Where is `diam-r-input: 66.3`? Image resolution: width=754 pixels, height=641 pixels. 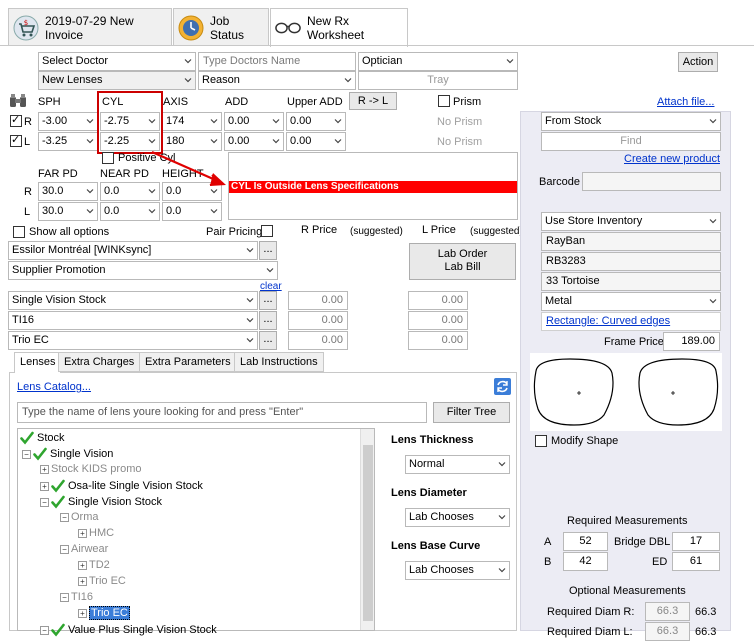 diam-r-input: 66.3 is located at coordinates (667, 611).